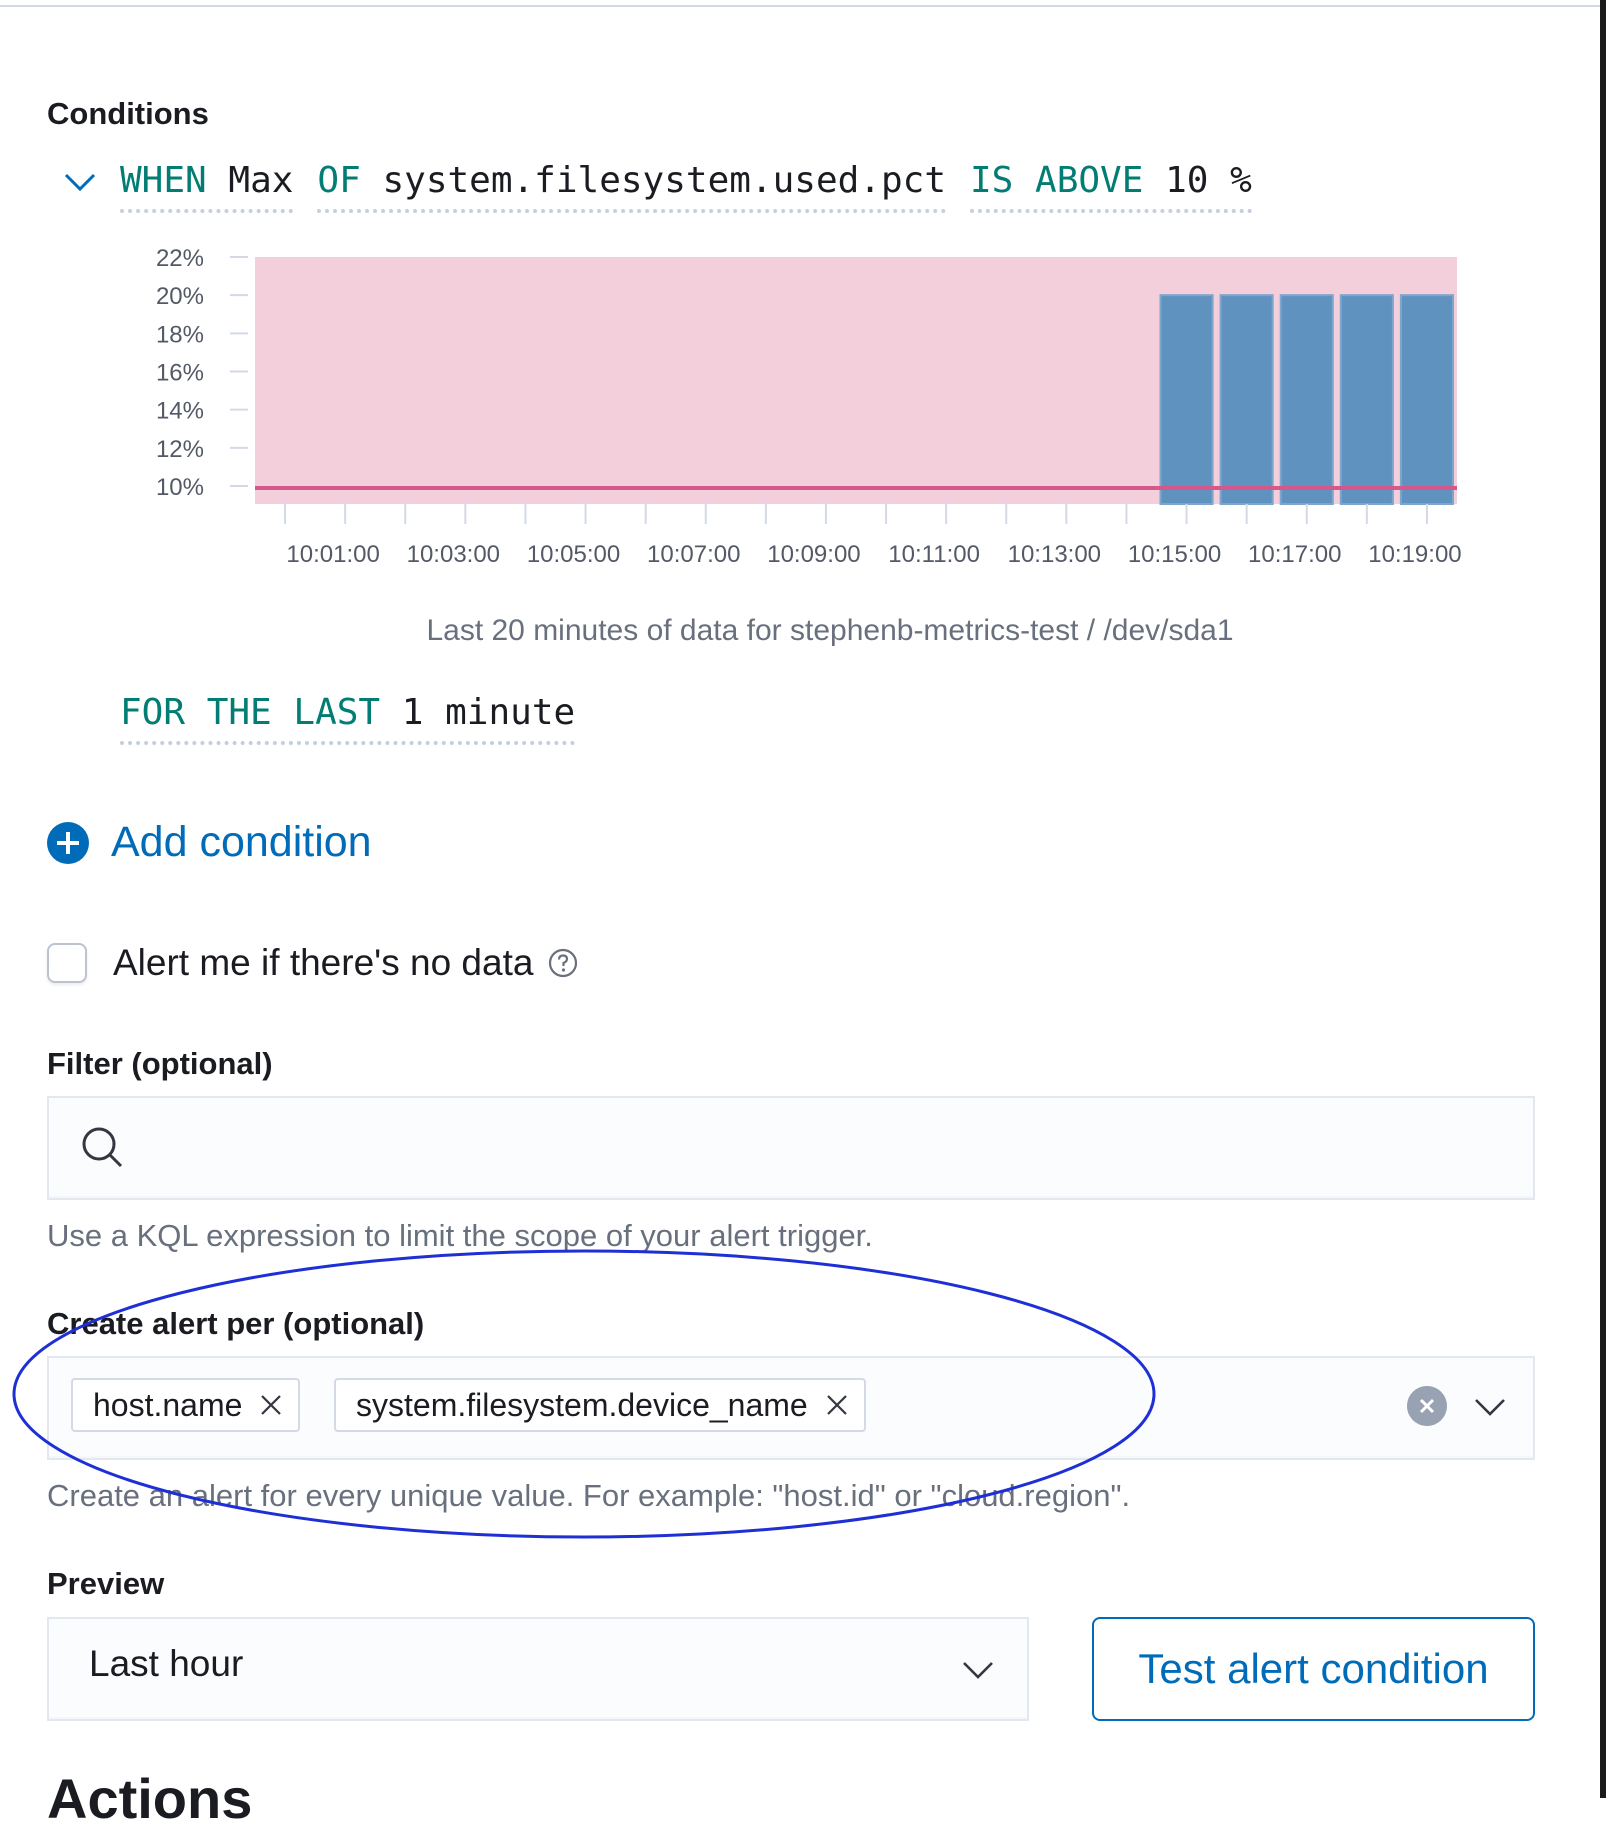  Describe the element at coordinates (128, 113) in the screenshot. I see `conditions-title: Conditions` at that location.